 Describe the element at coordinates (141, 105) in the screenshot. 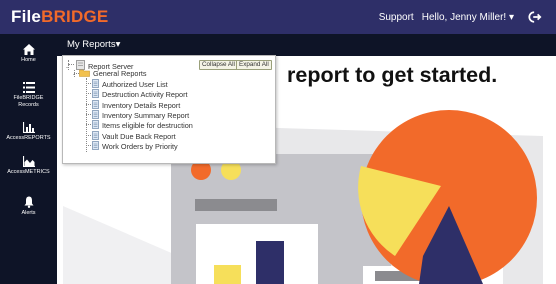

I see `tree-report-label: Inventory Details Report` at that location.